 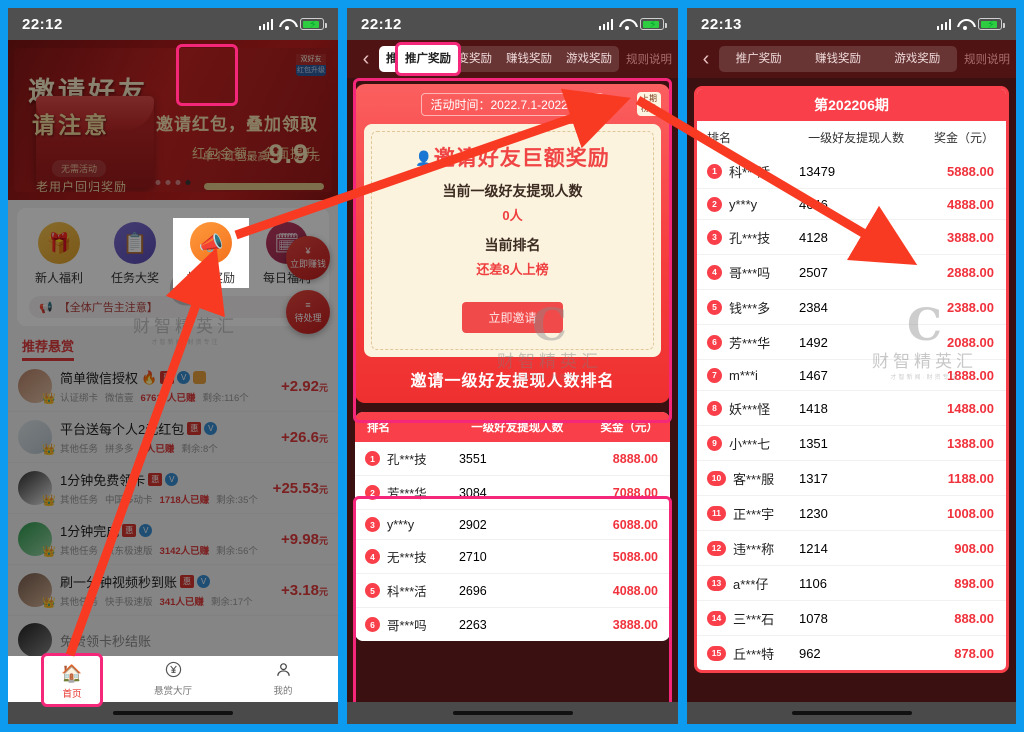 I want to click on rank-badge: 12, so click(x=716, y=548).